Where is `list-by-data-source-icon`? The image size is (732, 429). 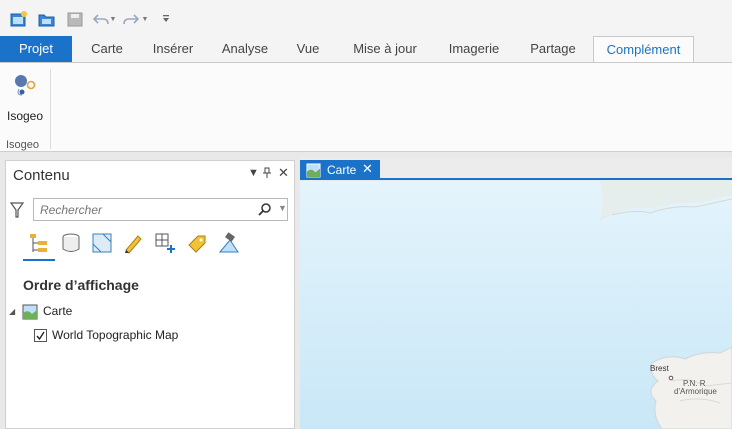 list-by-data-source-icon is located at coordinates (71, 243).